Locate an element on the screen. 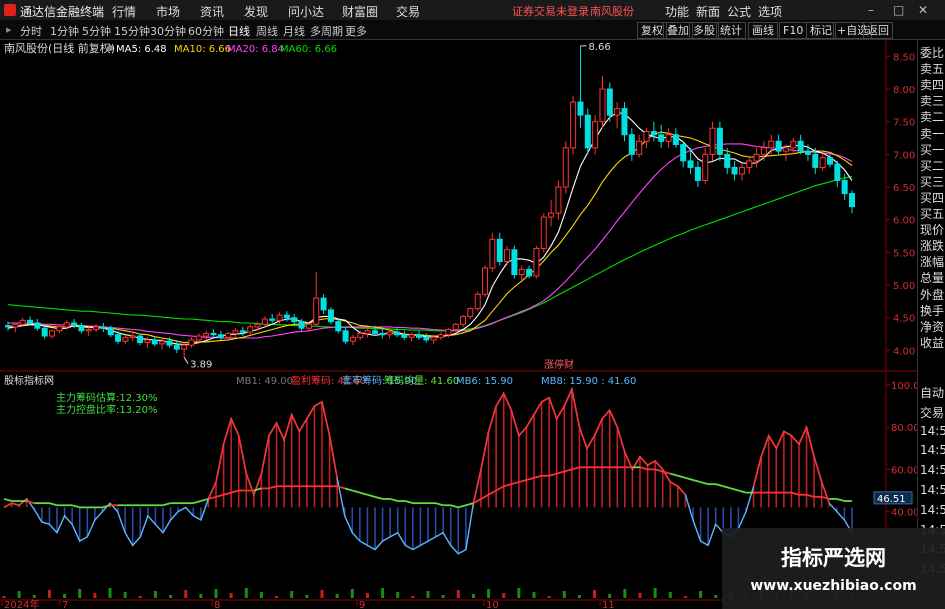 The width and height of the screenshot is (945, 609). watermark: 指标严选网 www.xuezhibiao.com is located at coordinates (833, 568).